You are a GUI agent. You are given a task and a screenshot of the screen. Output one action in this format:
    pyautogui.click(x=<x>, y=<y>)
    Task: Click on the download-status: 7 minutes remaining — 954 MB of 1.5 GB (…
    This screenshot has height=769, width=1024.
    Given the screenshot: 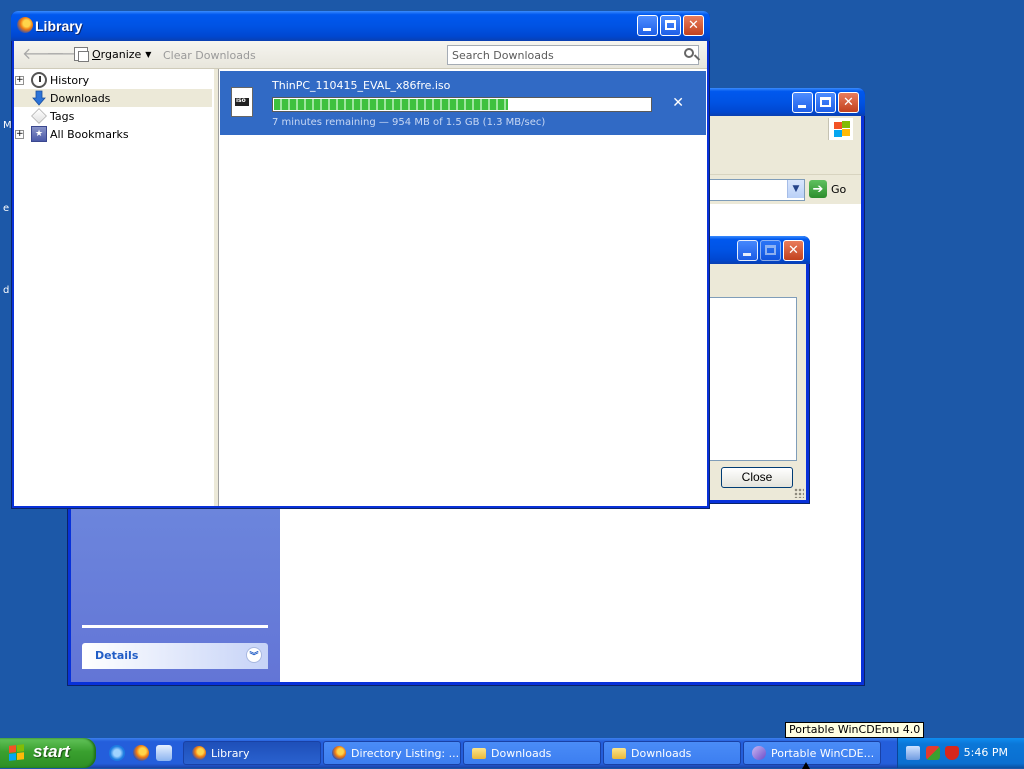 What is the action you would take?
    pyautogui.click(x=409, y=122)
    